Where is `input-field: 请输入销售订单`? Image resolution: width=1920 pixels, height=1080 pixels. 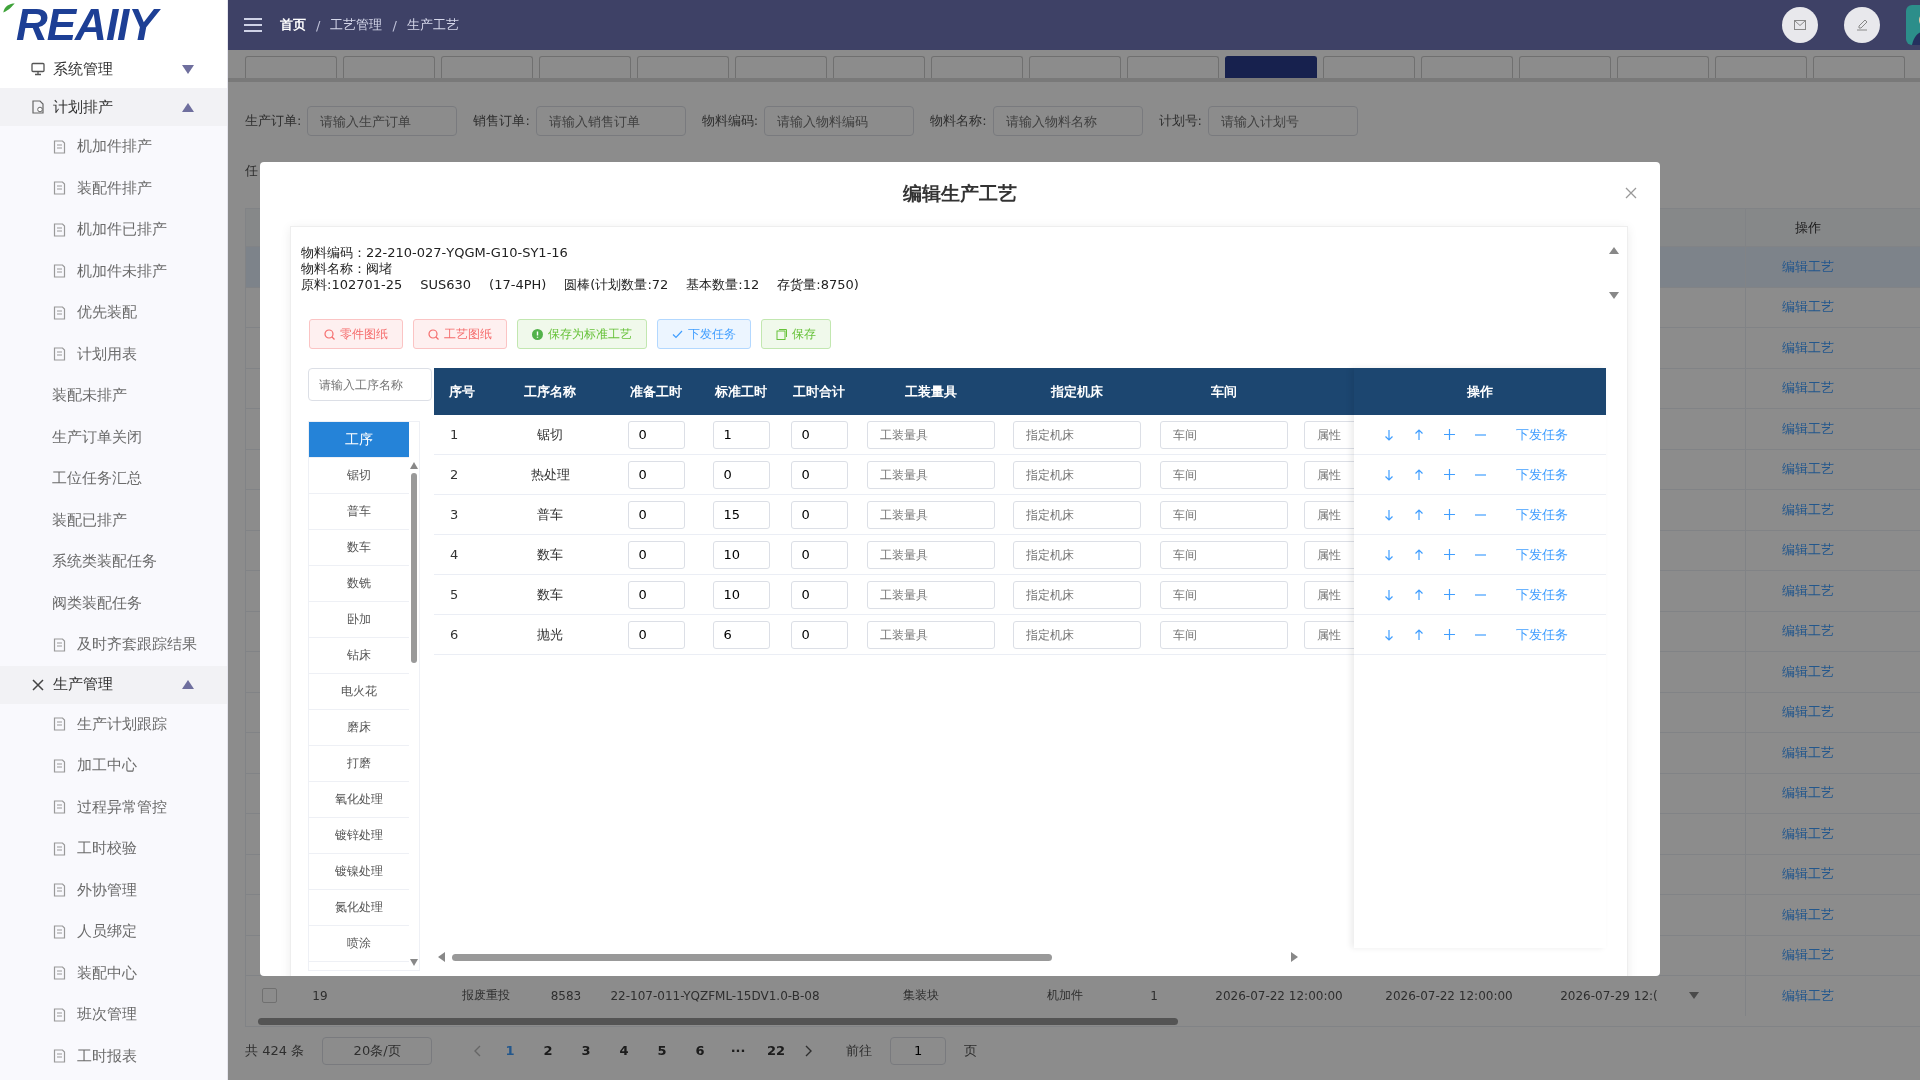 input-field: 请输入销售订单 is located at coordinates (610, 121).